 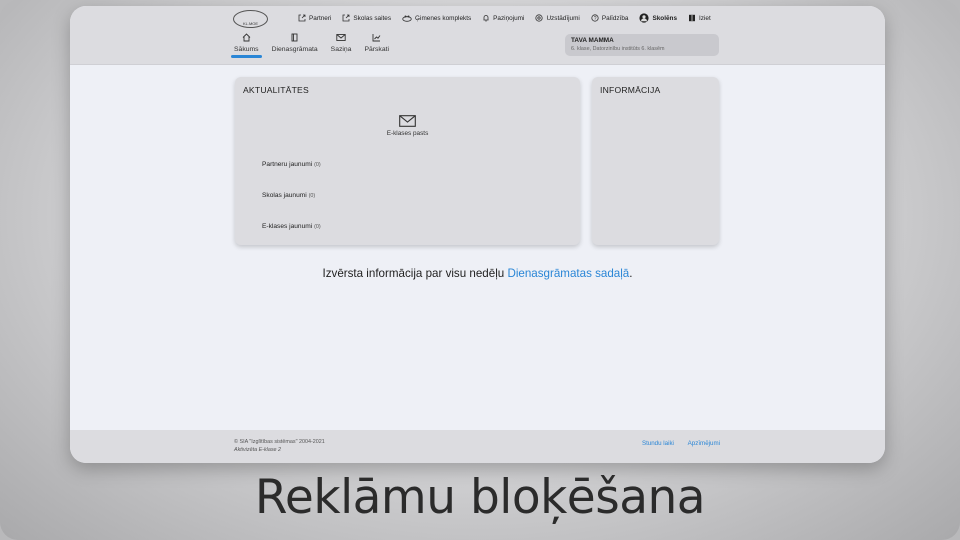 I want to click on topnav-label: Paziņojumi, so click(x=509, y=18).